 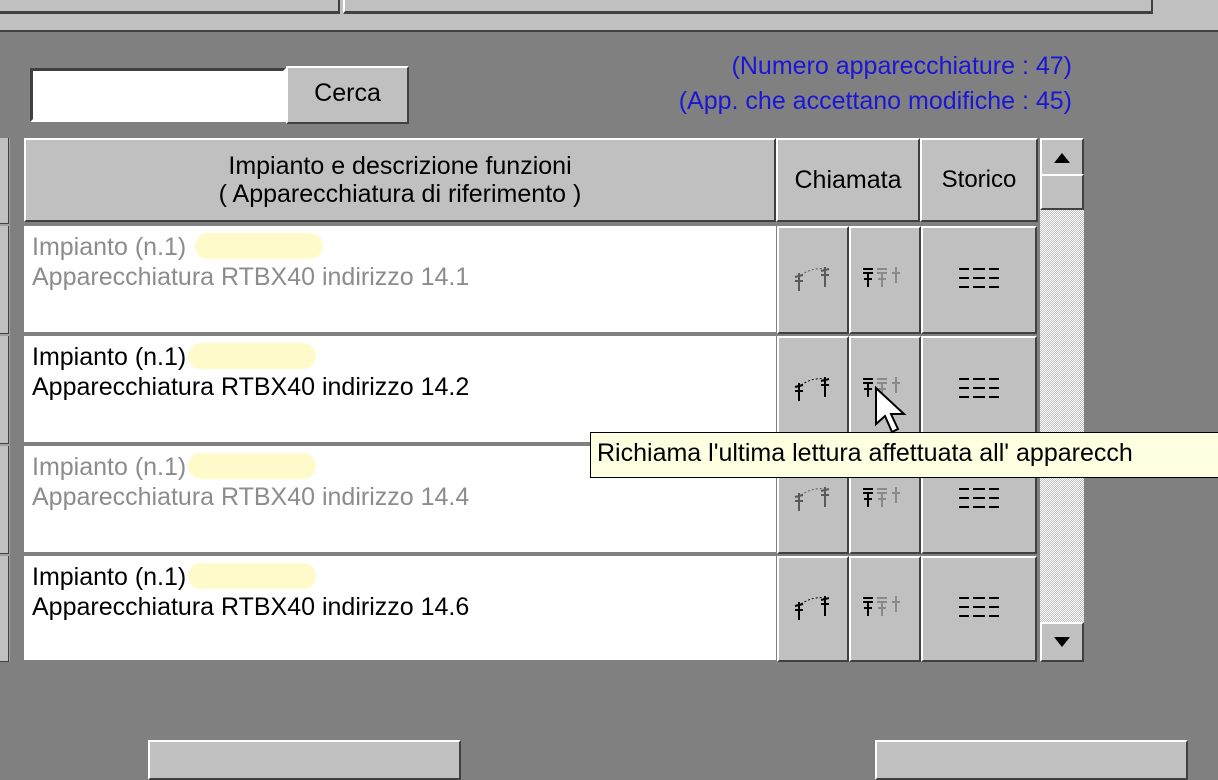 What do you see at coordinates (251, 387) in the screenshot?
I see `device-label: Apparecchiatura RTBX40 indirizzo 14.2` at bounding box center [251, 387].